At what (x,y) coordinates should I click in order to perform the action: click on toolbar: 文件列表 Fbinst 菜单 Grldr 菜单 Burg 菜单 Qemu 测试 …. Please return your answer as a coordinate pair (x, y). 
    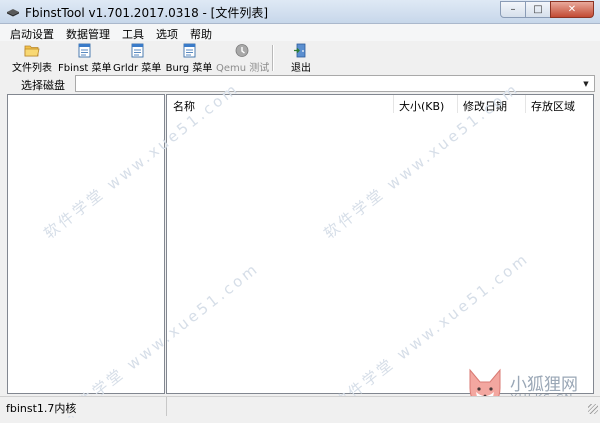
    Looking at the image, I should click on (300, 58).